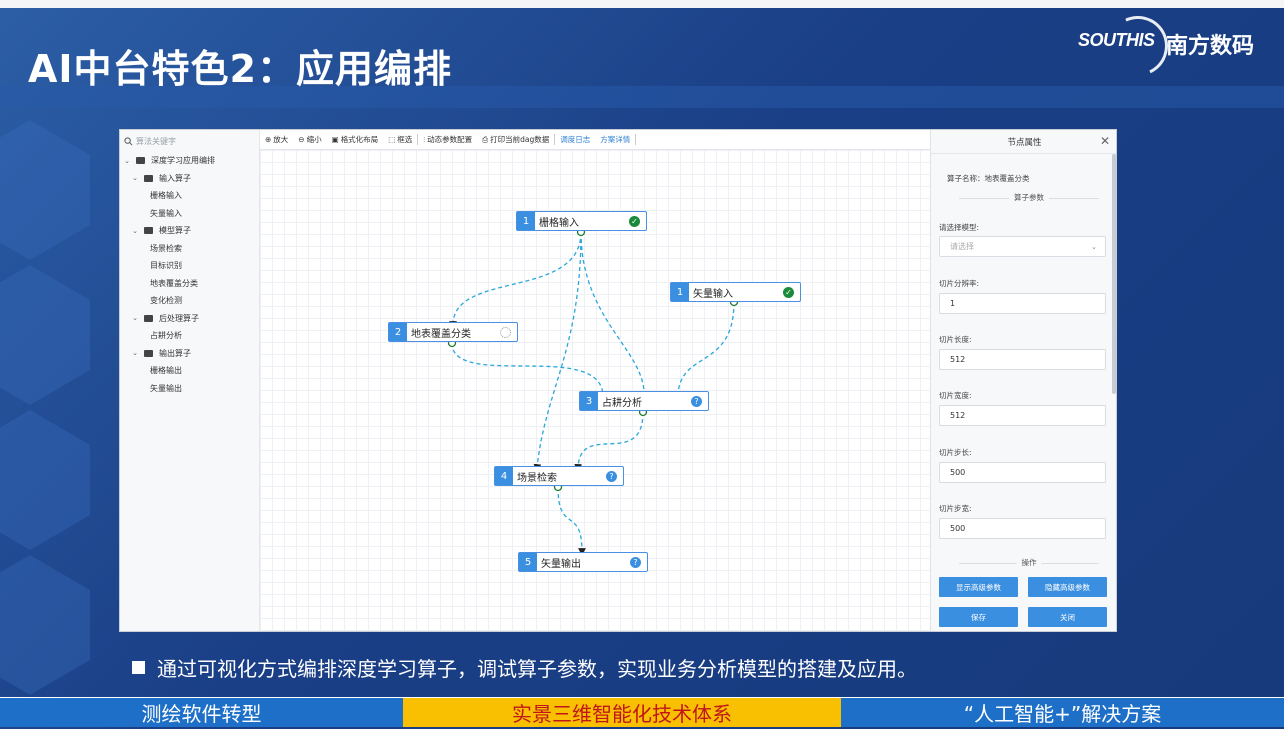 The image size is (1284, 729). What do you see at coordinates (190, 249) in the screenshot?
I see `tree-item: 场景检索` at bounding box center [190, 249].